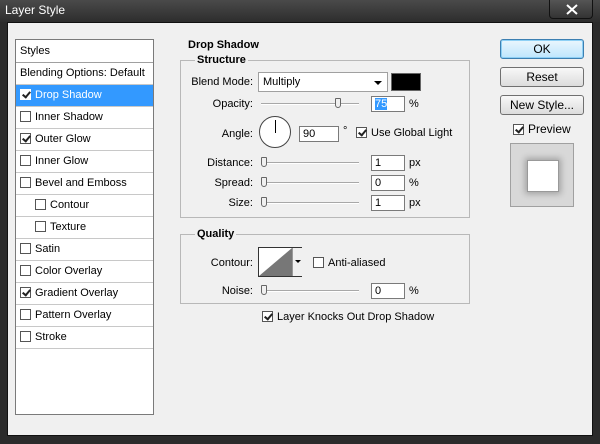 This screenshot has width=600, height=444. What do you see at coordinates (69, 117) in the screenshot?
I see `style-item-label: Inner Shadow` at bounding box center [69, 117].